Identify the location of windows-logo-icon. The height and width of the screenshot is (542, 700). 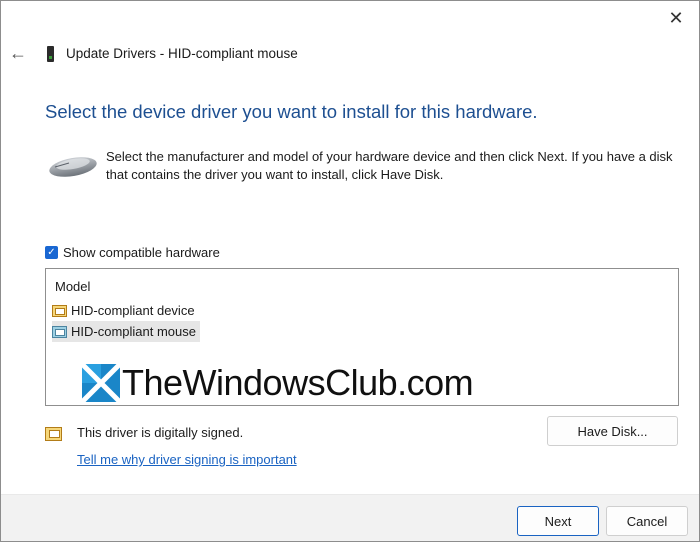
(101, 383).